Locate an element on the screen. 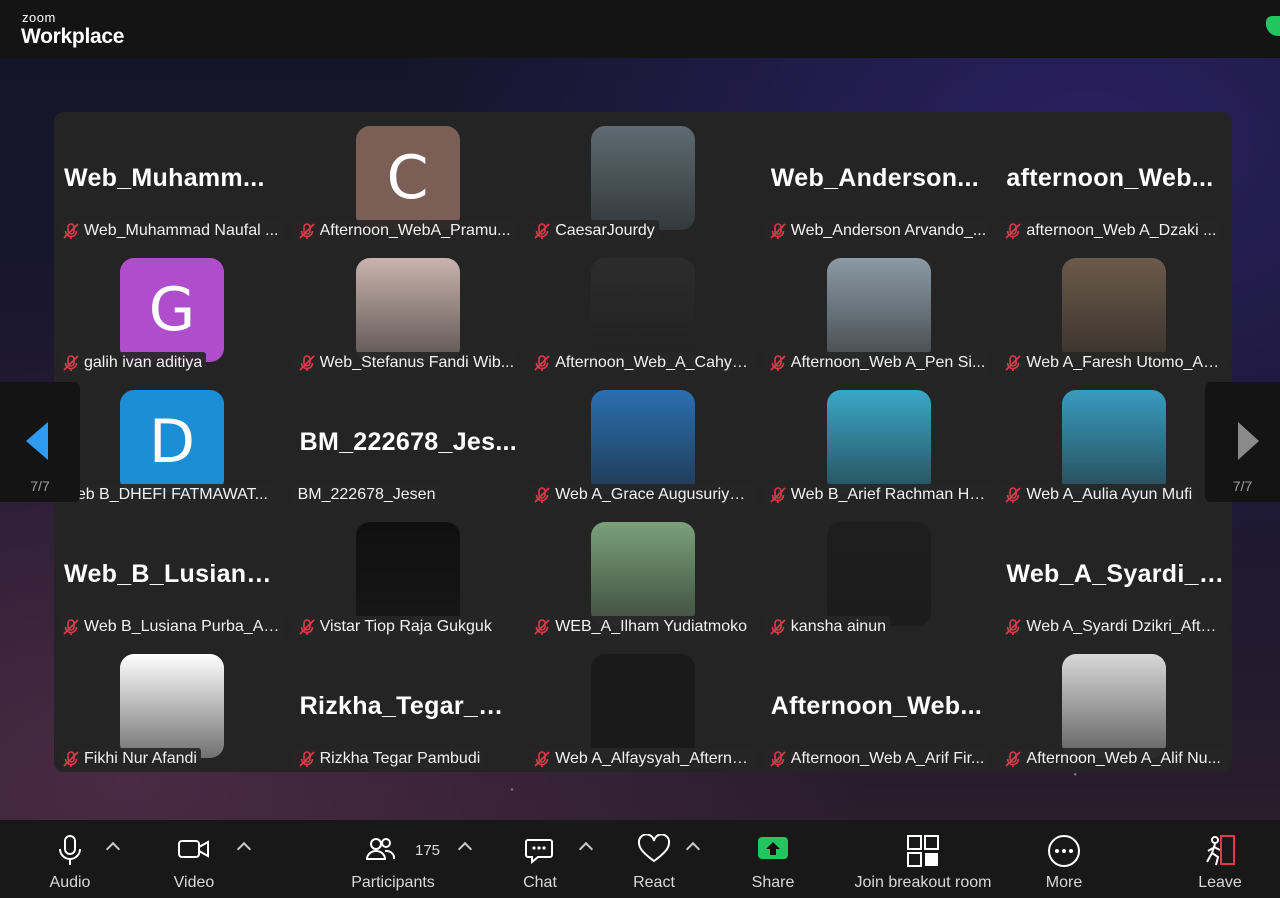 This screenshot has width=1280, height=898. participant-tile: WEB_A_Ilham Yudiatmoko is located at coordinates (643, 574).